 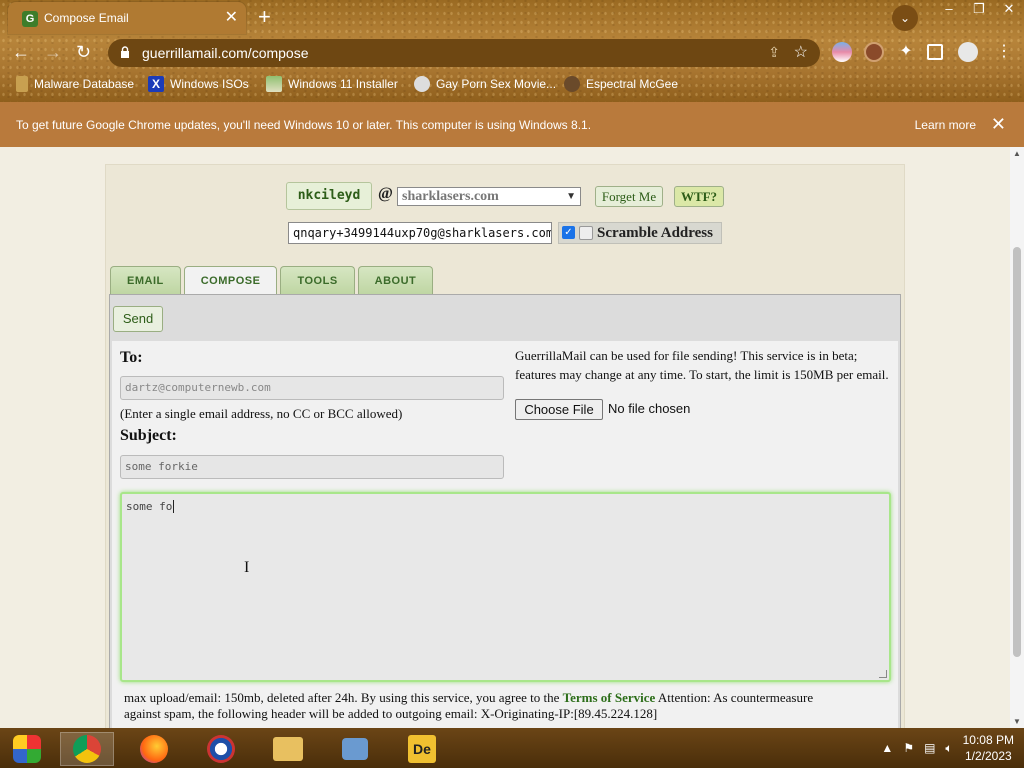 What do you see at coordinates (874, 52) in the screenshot?
I see `extension-avatar-icon` at bounding box center [874, 52].